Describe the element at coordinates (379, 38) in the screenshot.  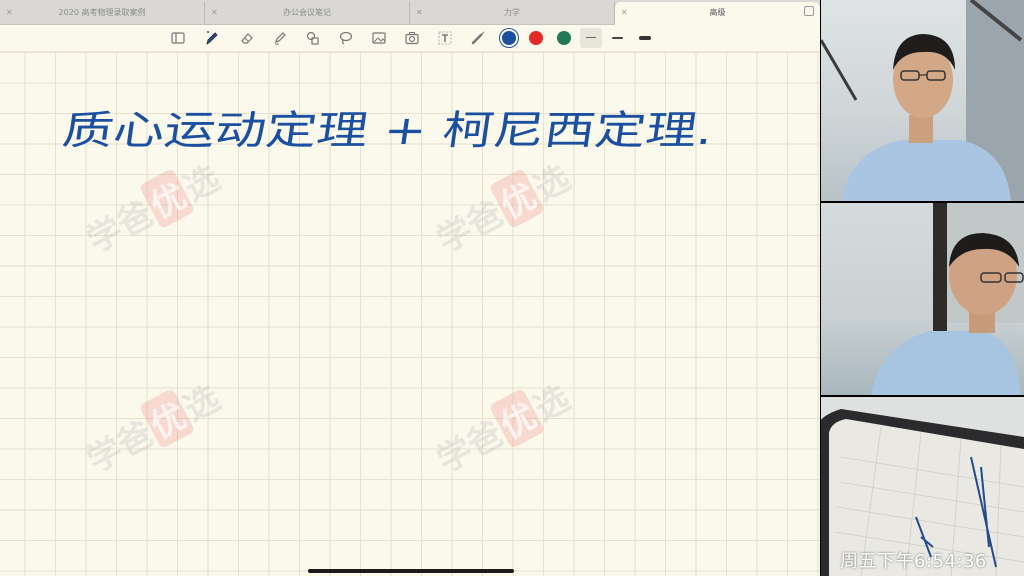
I see `image-icon` at that location.